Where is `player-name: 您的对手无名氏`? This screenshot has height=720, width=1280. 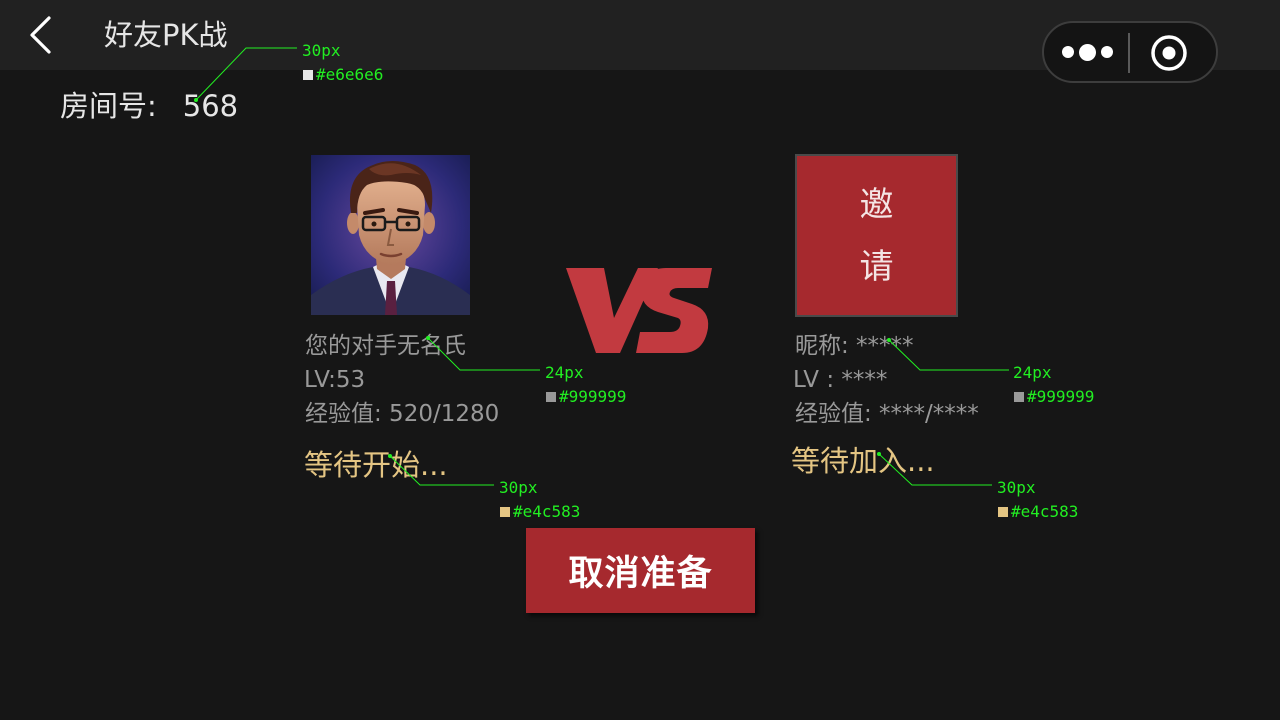
player-name: 您的对手无名氏 is located at coordinates (385, 346).